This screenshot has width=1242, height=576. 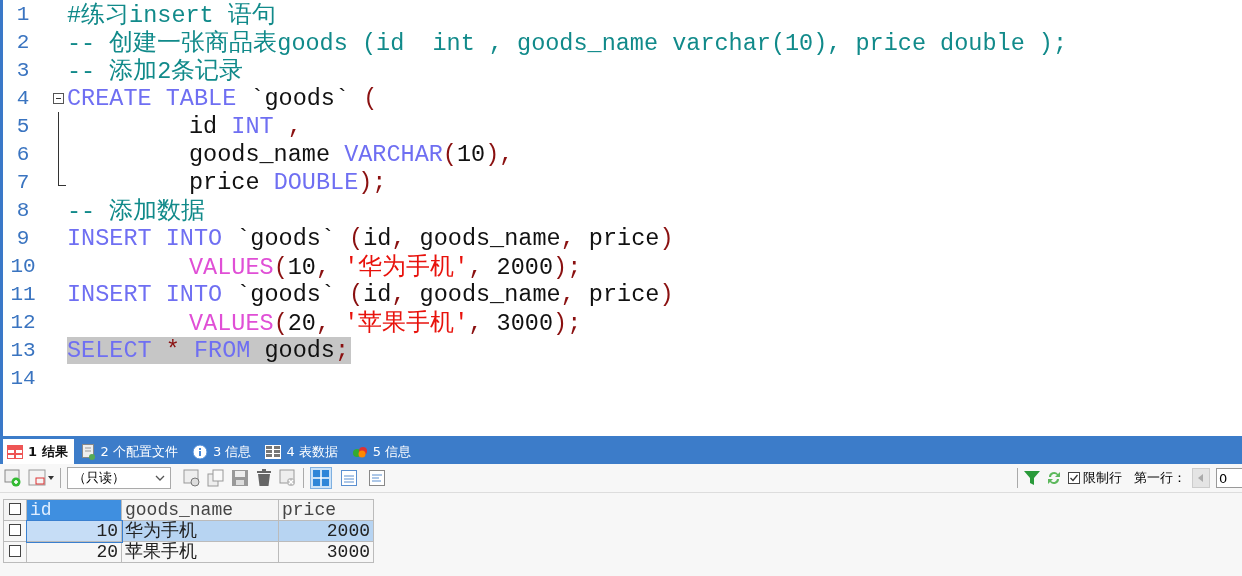 What do you see at coordinates (223, 451) in the screenshot?
I see `result-tab: 3 信息` at bounding box center [223, 451].